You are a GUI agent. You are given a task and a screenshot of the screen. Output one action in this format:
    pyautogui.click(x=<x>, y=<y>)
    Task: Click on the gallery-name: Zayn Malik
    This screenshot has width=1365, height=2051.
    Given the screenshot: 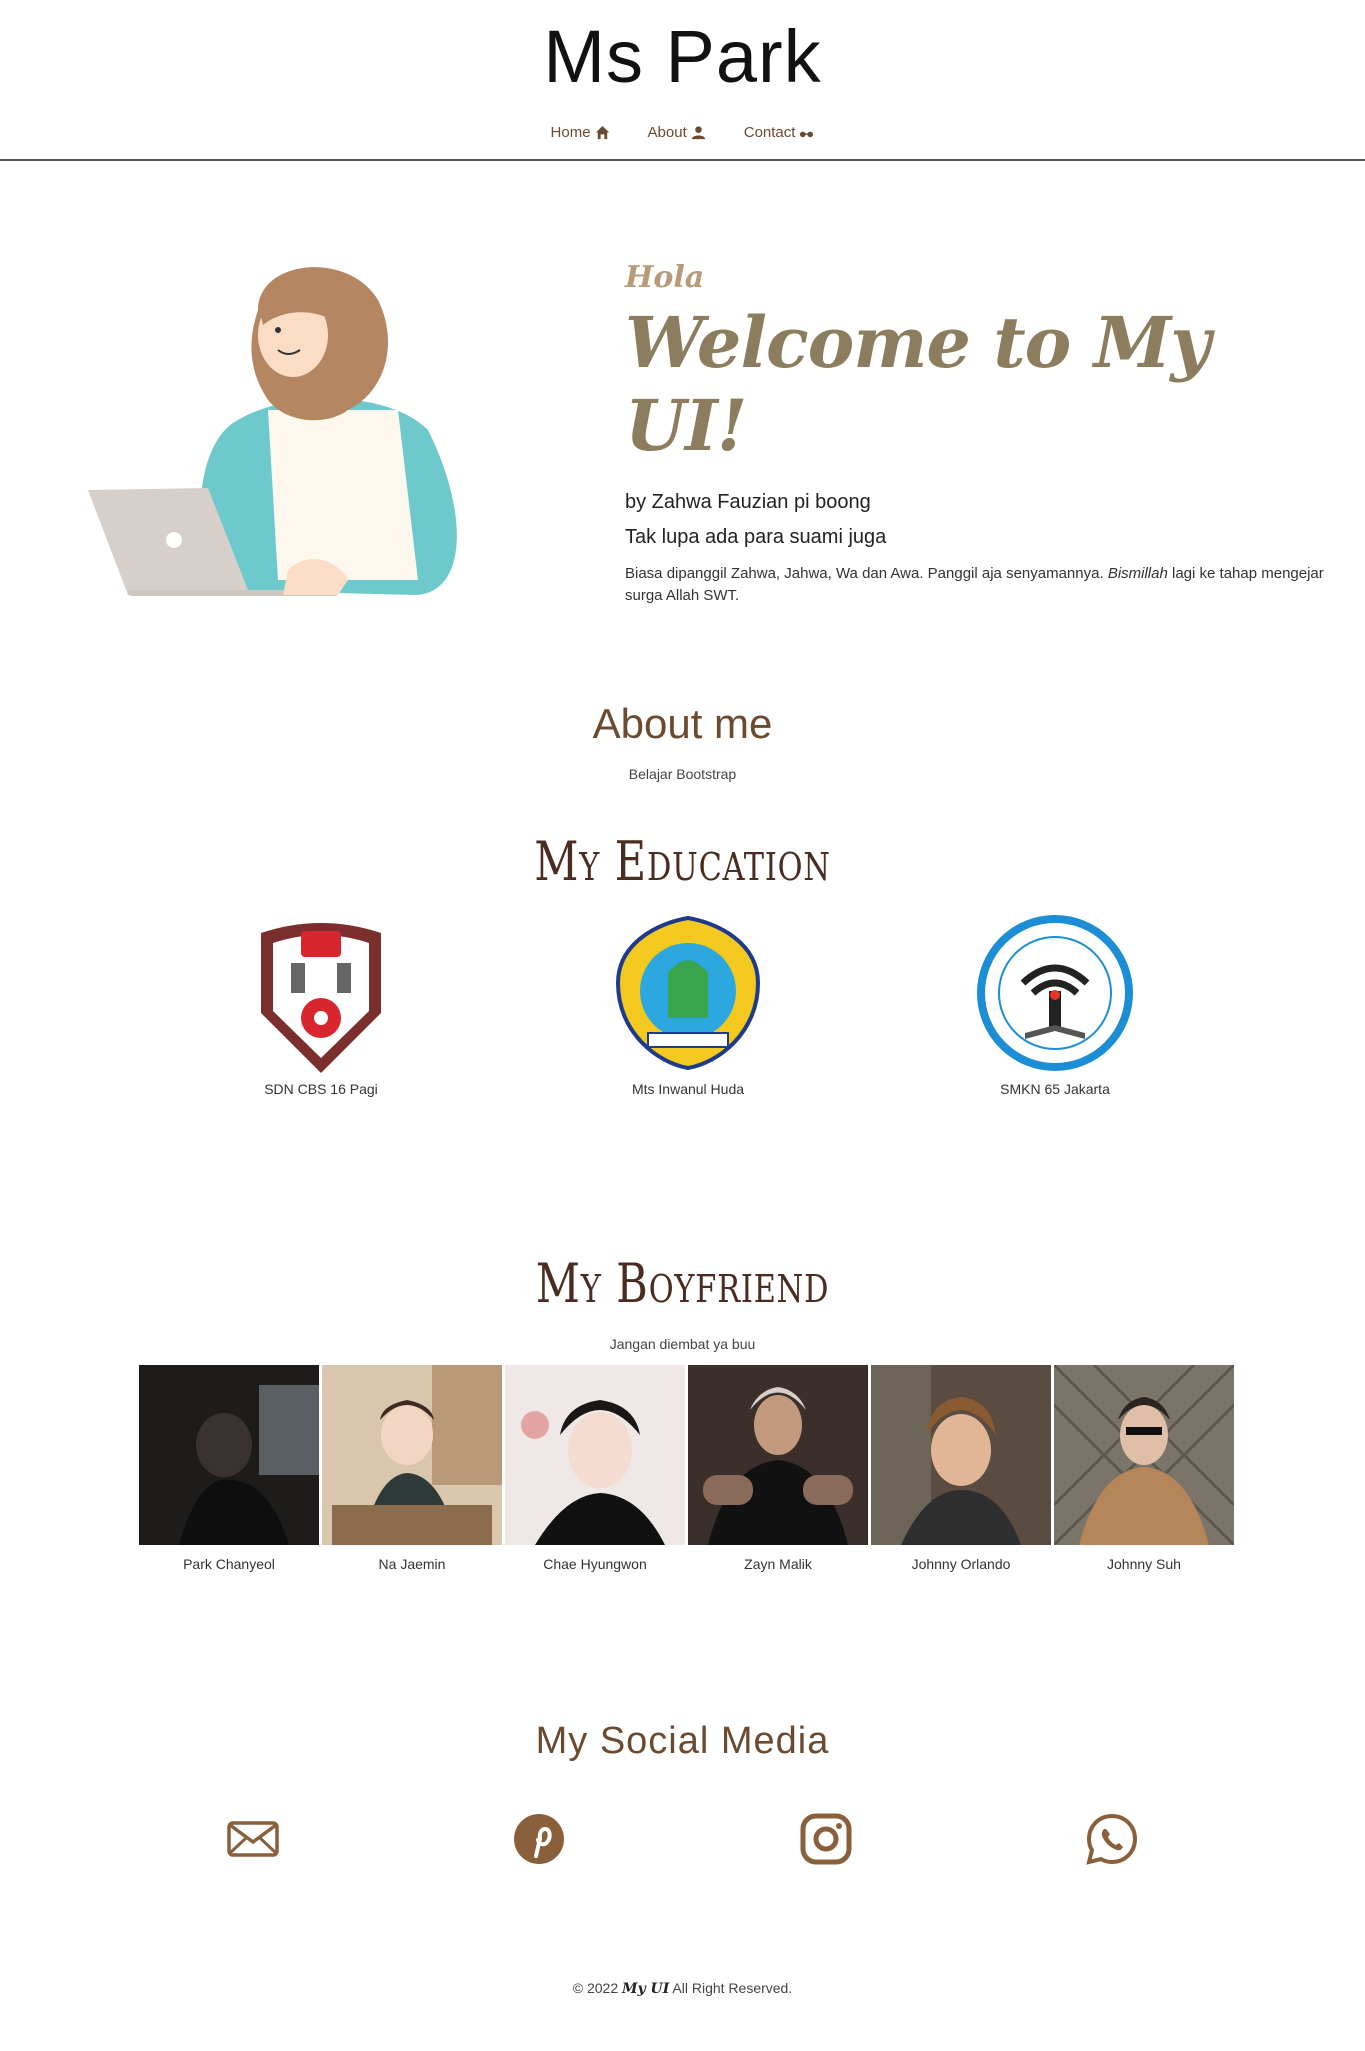 What is the action you would take?
    pyautogui.click(x=778, y=1564)
    